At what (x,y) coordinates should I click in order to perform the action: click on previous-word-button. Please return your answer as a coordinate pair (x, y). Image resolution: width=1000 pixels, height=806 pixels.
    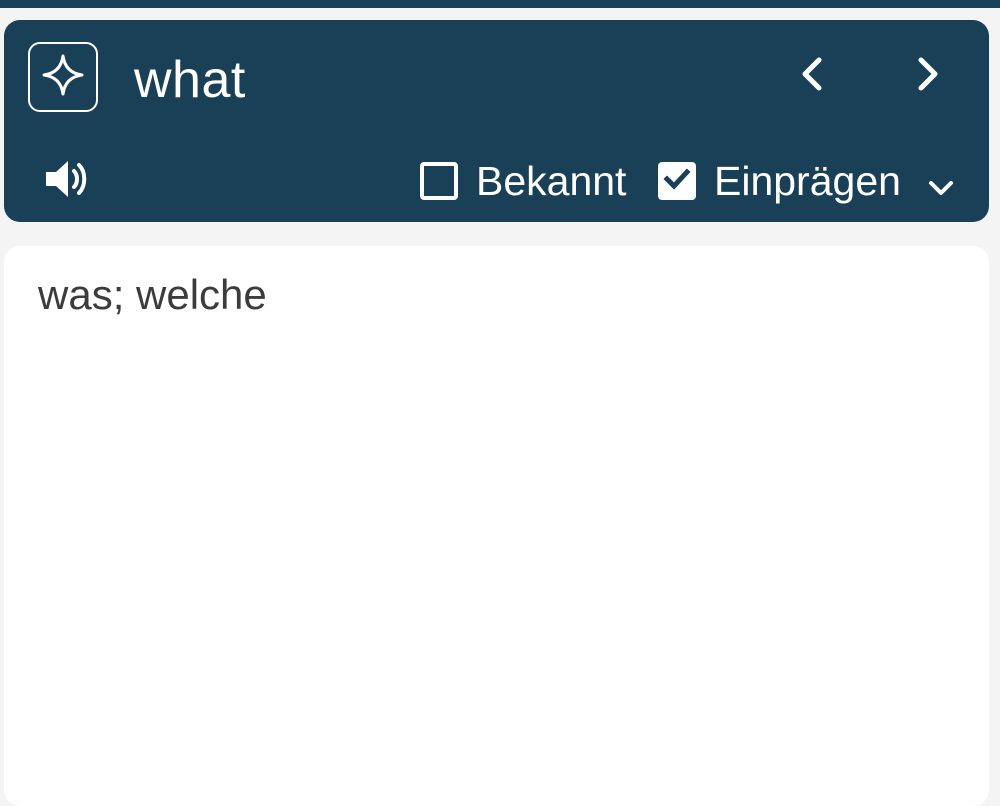
    Looking at the image, I should click on (812, 76).